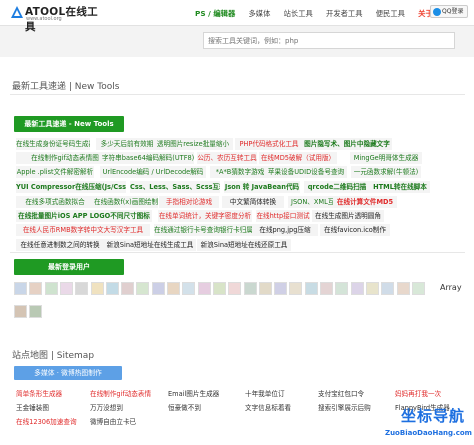  What do you see at coordinates (451, 287) in the screenshot?
I see `avatar-overflow-label: Array` at bounding box center [451, 287].